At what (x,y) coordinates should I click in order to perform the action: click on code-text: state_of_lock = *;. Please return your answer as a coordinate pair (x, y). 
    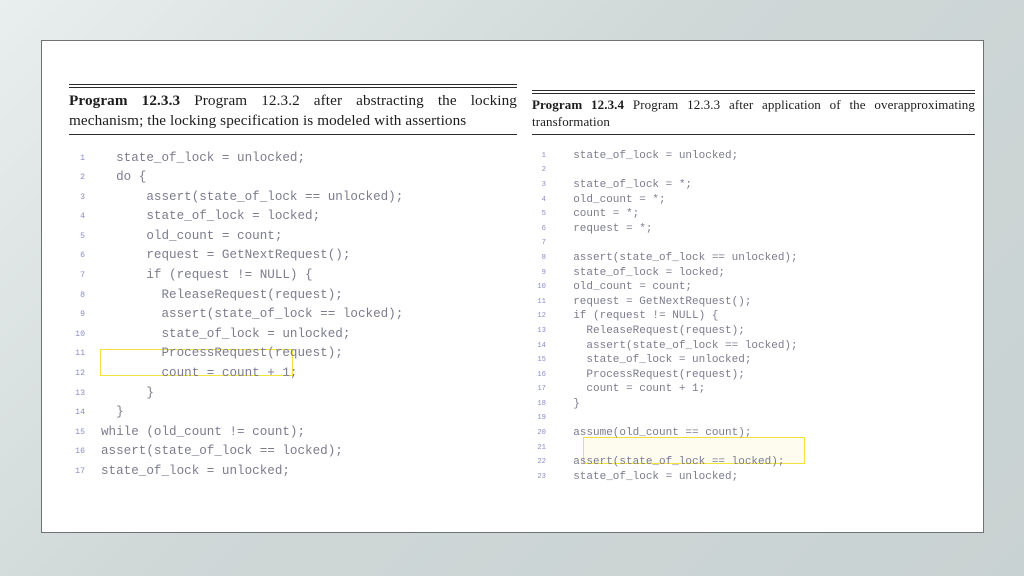
    Looking at the image, I should click on (626, 184).